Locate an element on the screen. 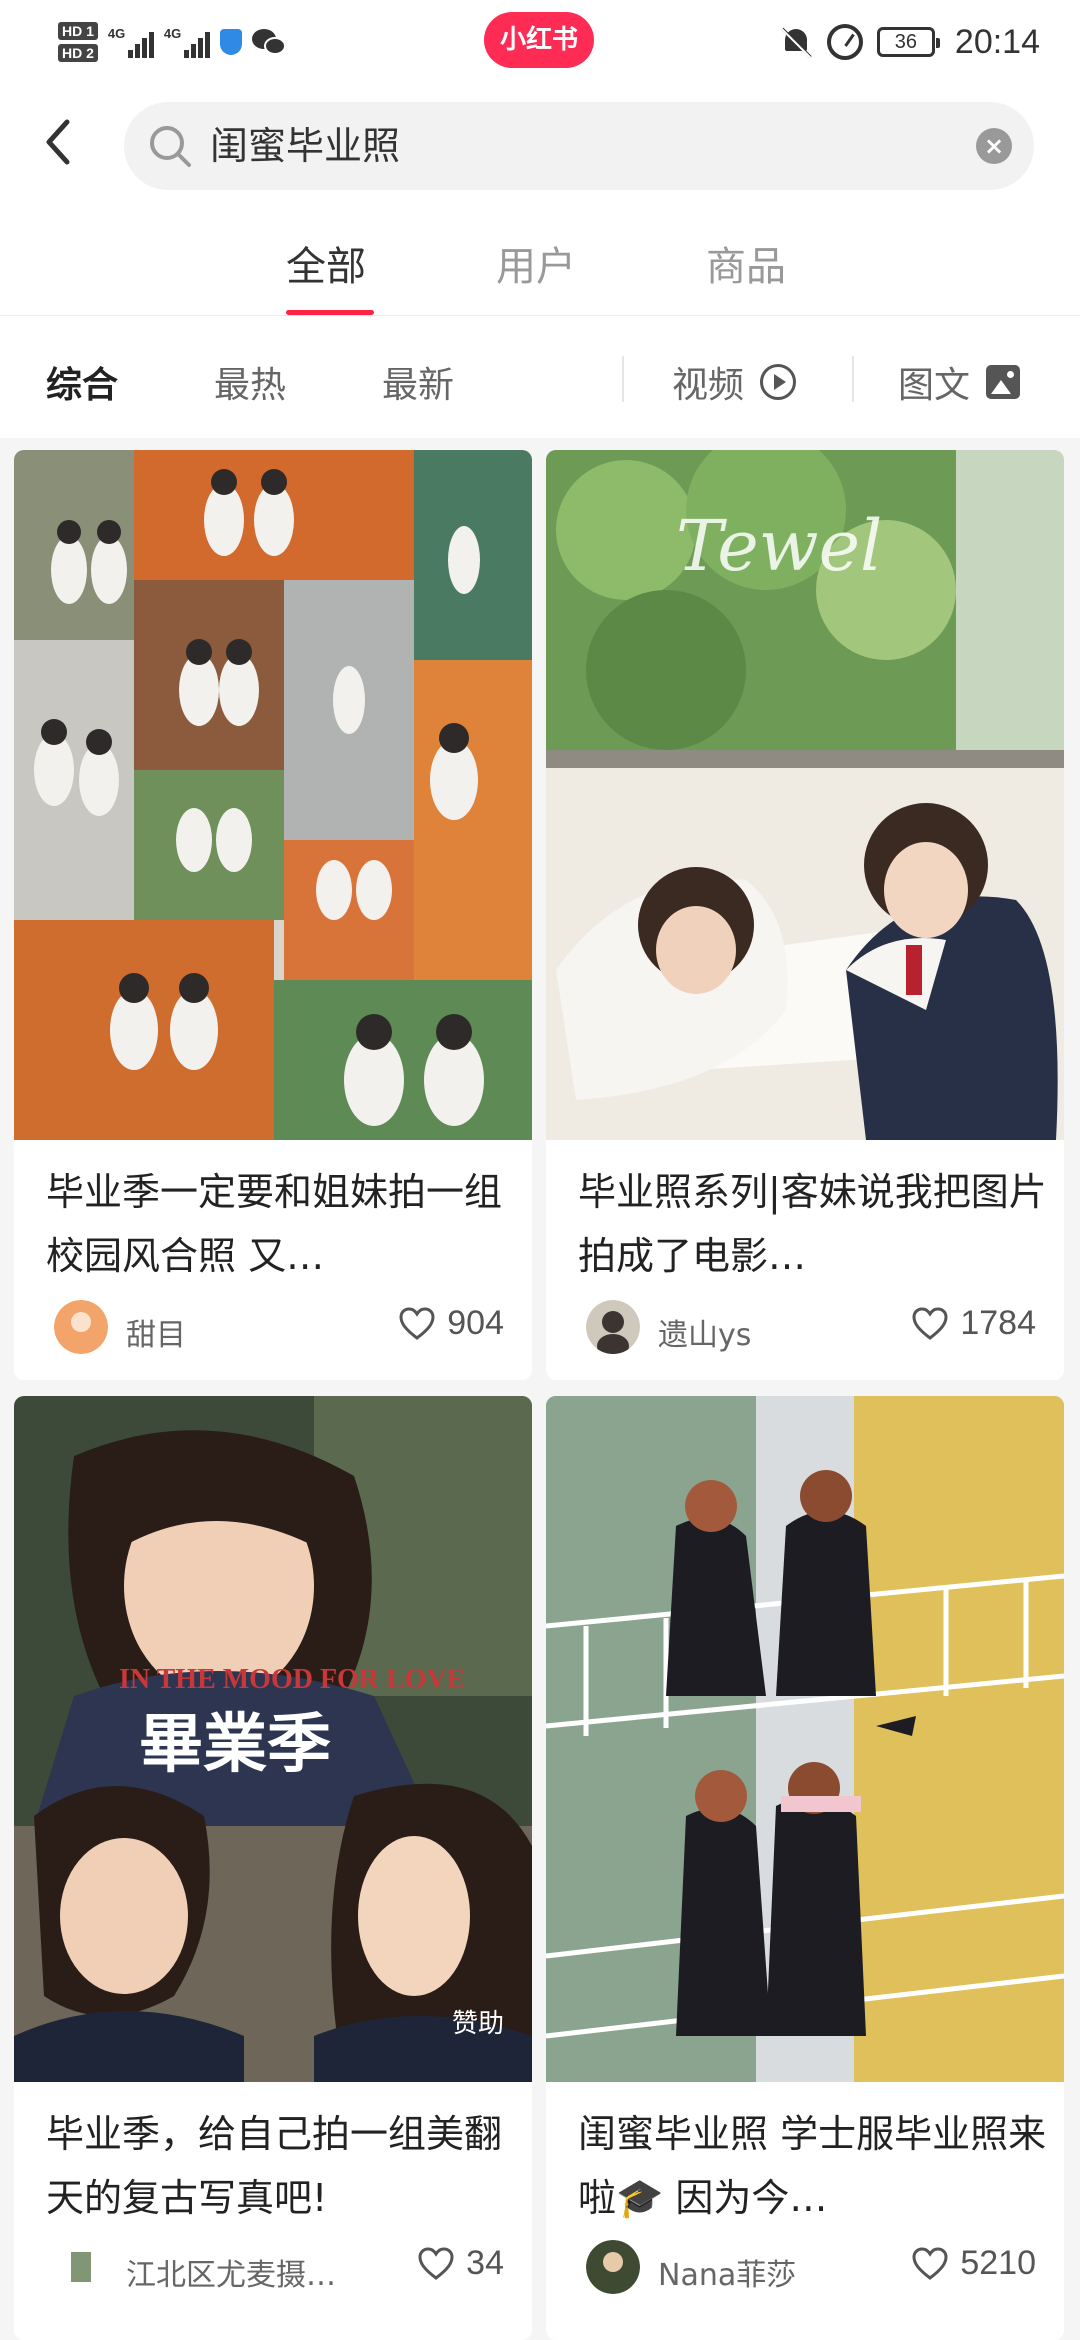 The height and width of the screenshot is (2340, 1080). network-type-1: 4G is located at coordinates (116, 33).